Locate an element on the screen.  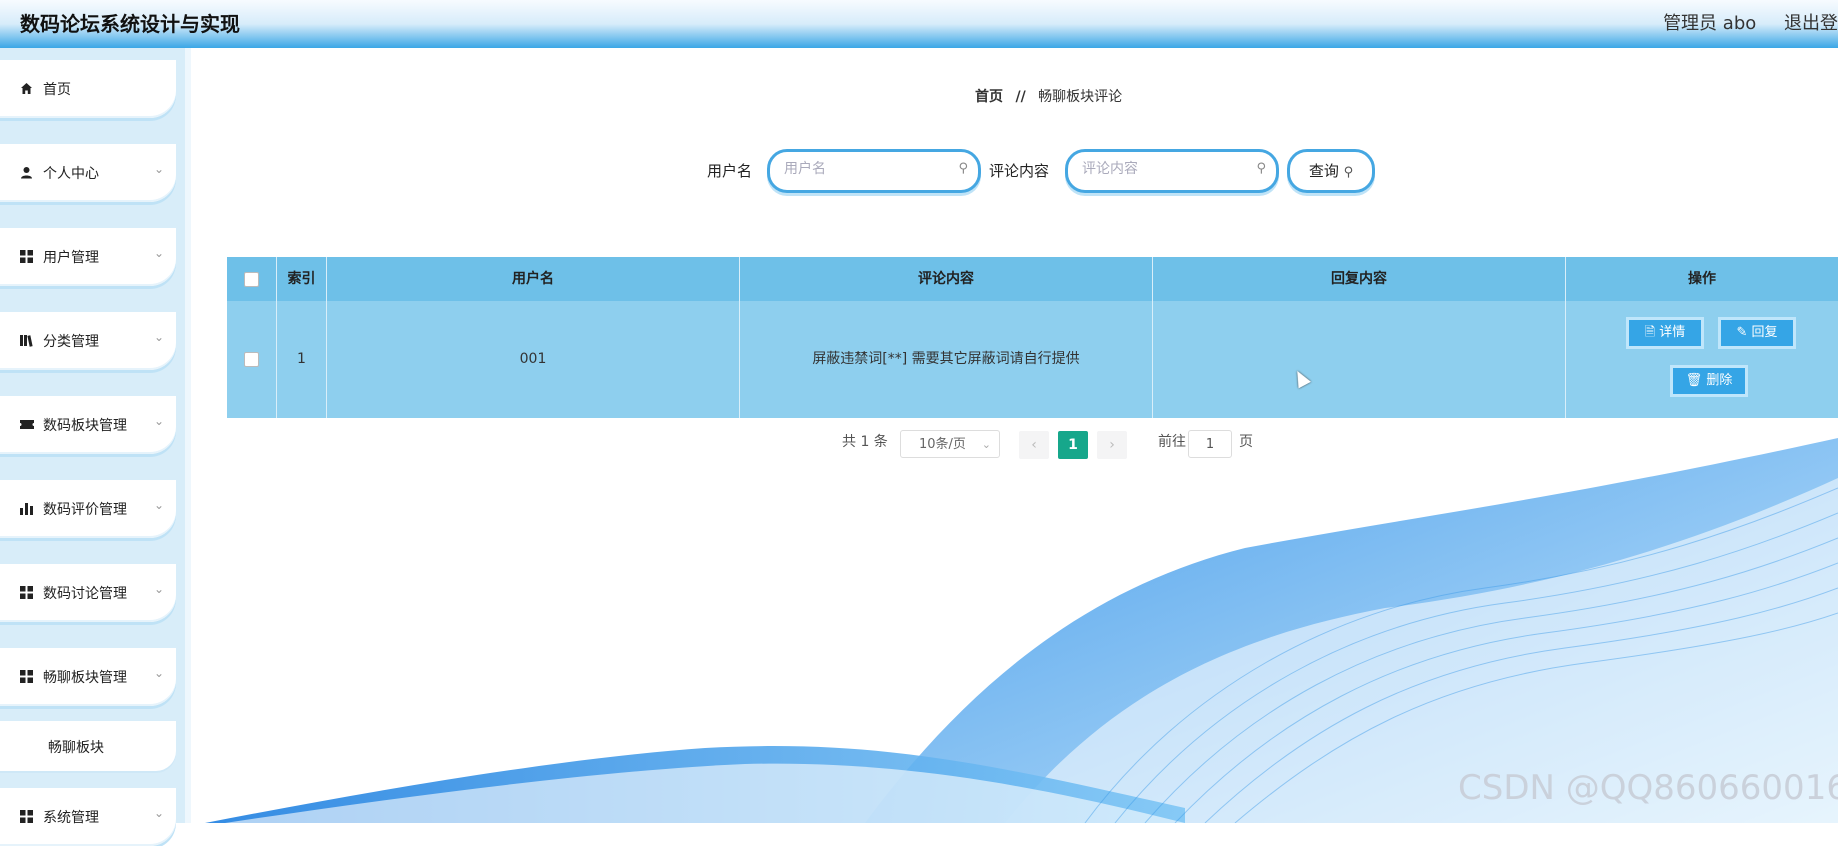
select-all-checkbox is located at coordinates (251, 279).